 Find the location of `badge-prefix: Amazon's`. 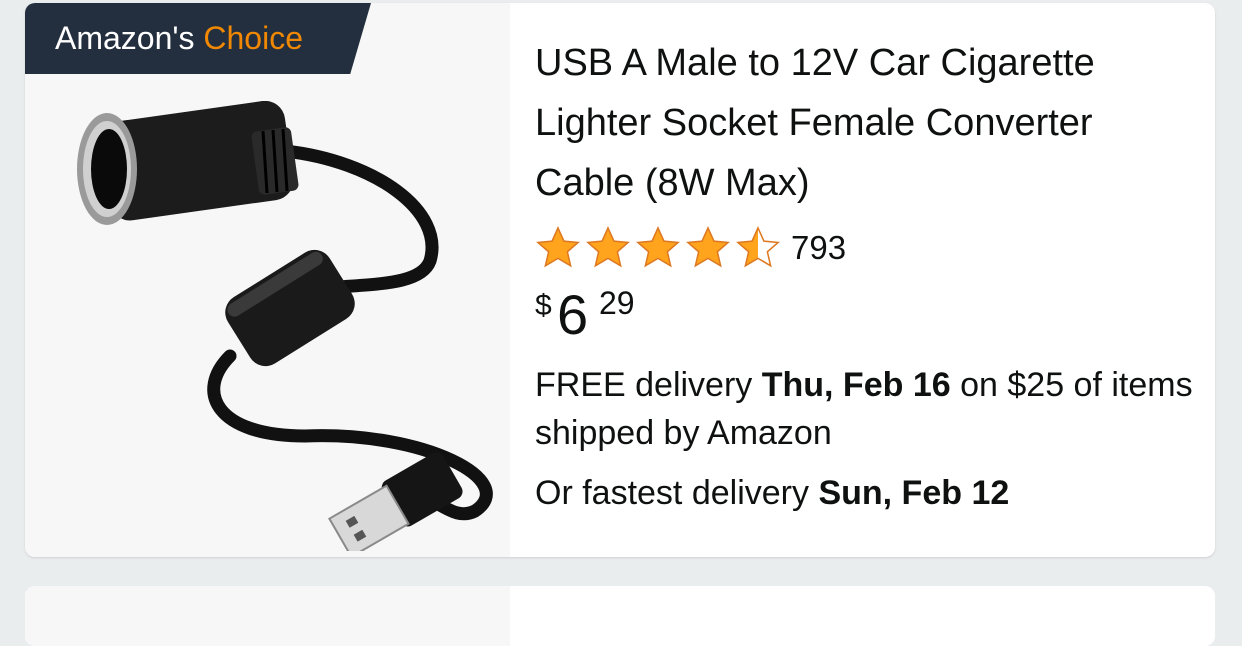

badge-prefix: Amazon's is located at coordinates (125, 38).